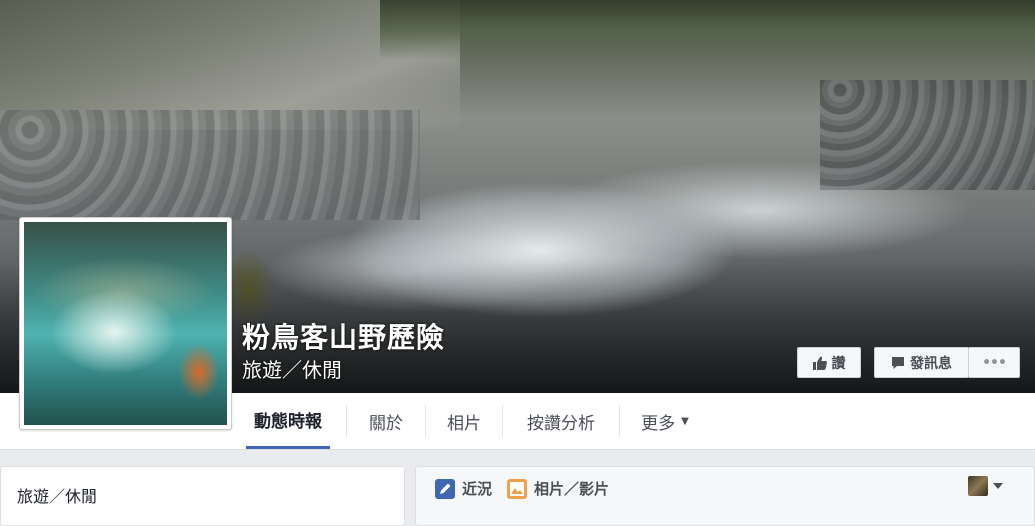  I want to click on chevron-down-icon, so click(998, 486).